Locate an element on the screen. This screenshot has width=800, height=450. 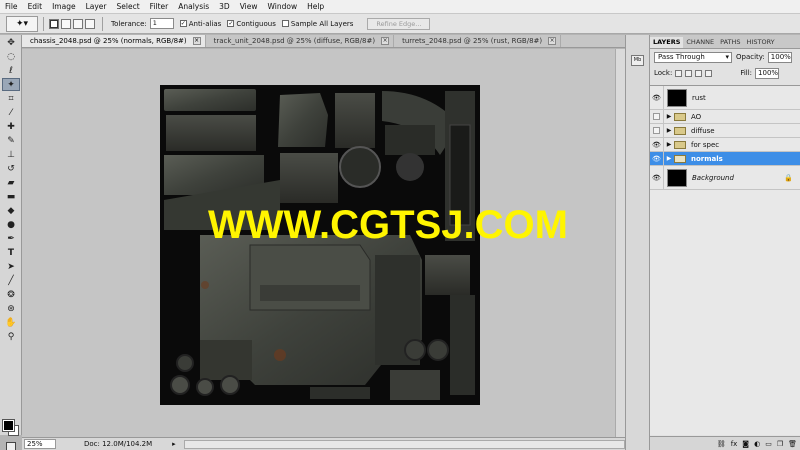
brush-tool-icon: ✎ is located at coordinates (11, 140).